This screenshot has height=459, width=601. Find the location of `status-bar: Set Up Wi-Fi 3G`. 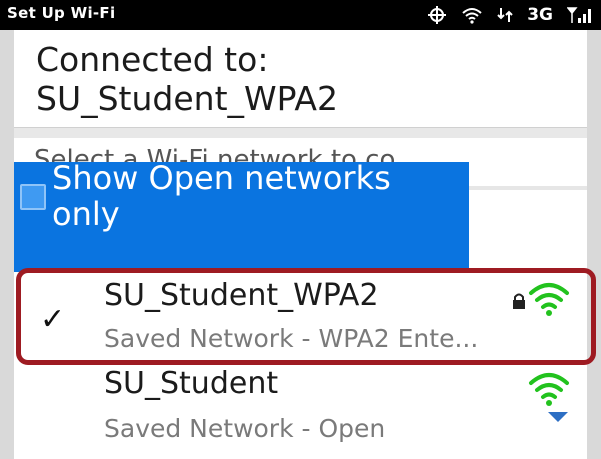

status-bar: Set Up Wi-Fi 3G is located at coordinates (300, 15).